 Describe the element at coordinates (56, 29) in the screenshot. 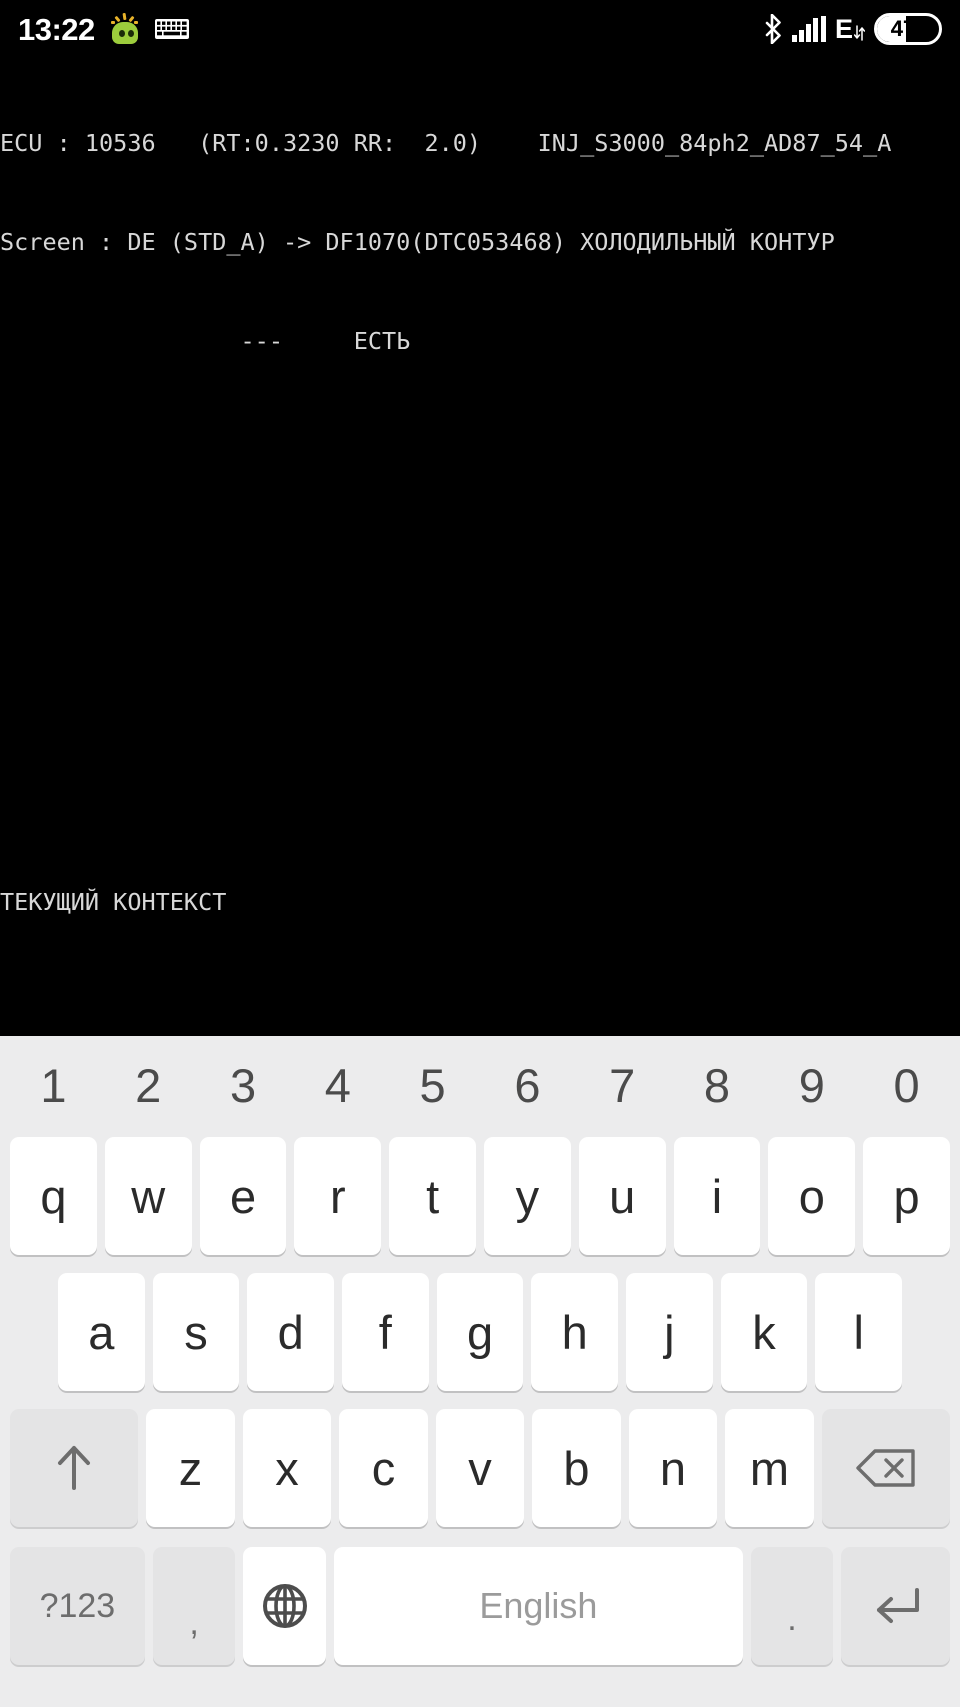

I see `status-bar-clock: 13:22` at that location.